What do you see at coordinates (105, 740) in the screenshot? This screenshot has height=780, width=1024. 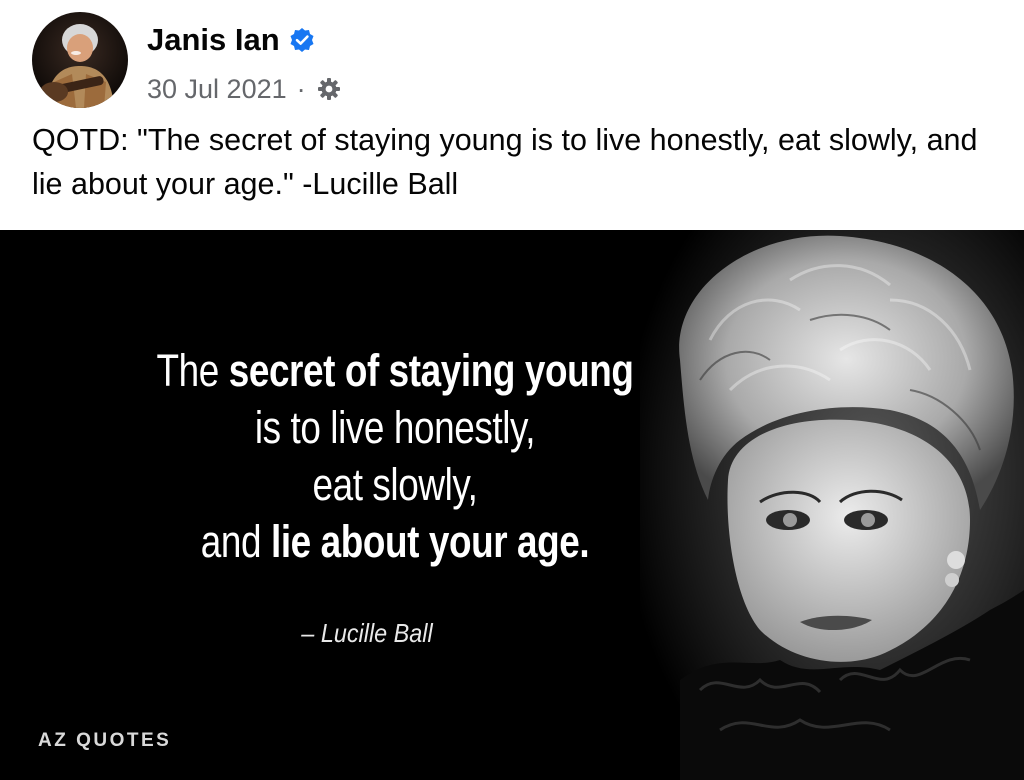 I see `az-quotes-watermark: AZ QUOTES` at bounding box center [105, 740].